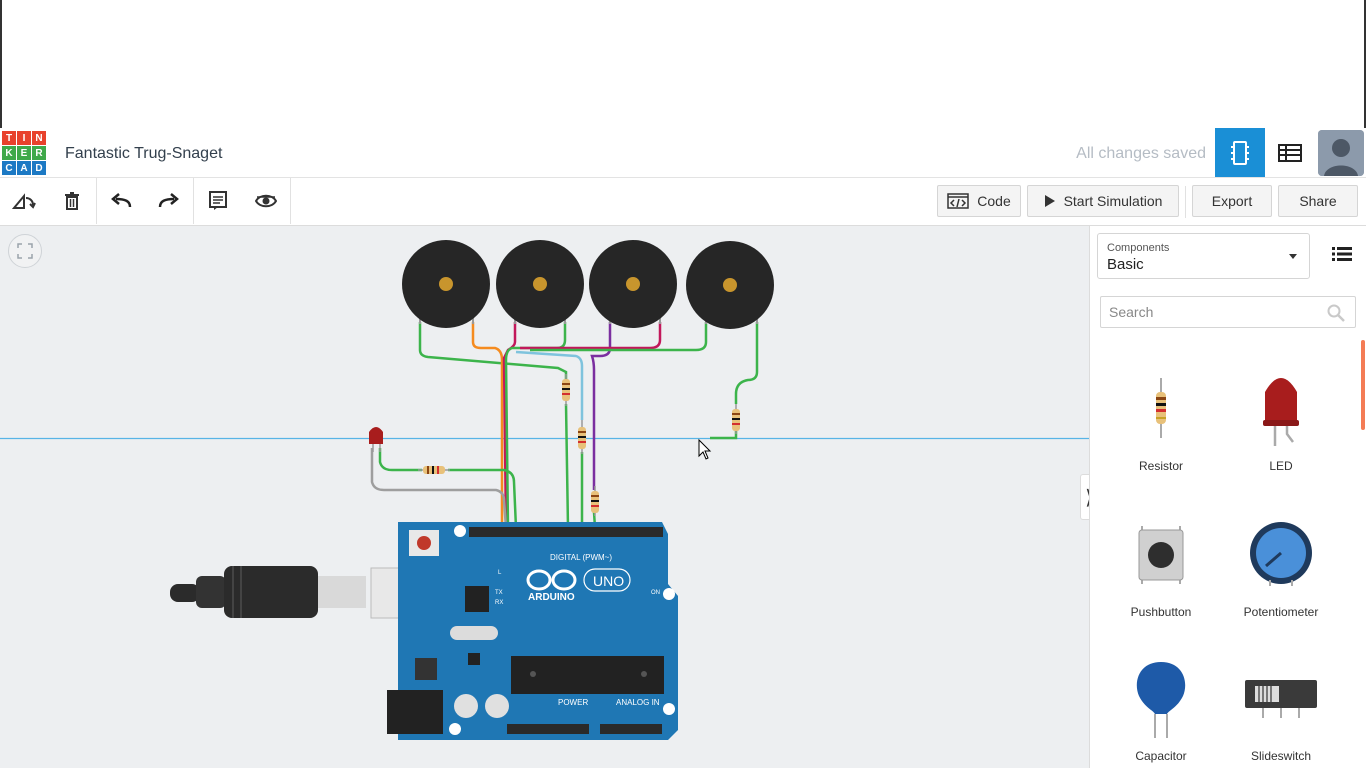 Image resolution: width=1366 pixels, height=768 pixels. I want to click on wire-orange, so click(487, 425).